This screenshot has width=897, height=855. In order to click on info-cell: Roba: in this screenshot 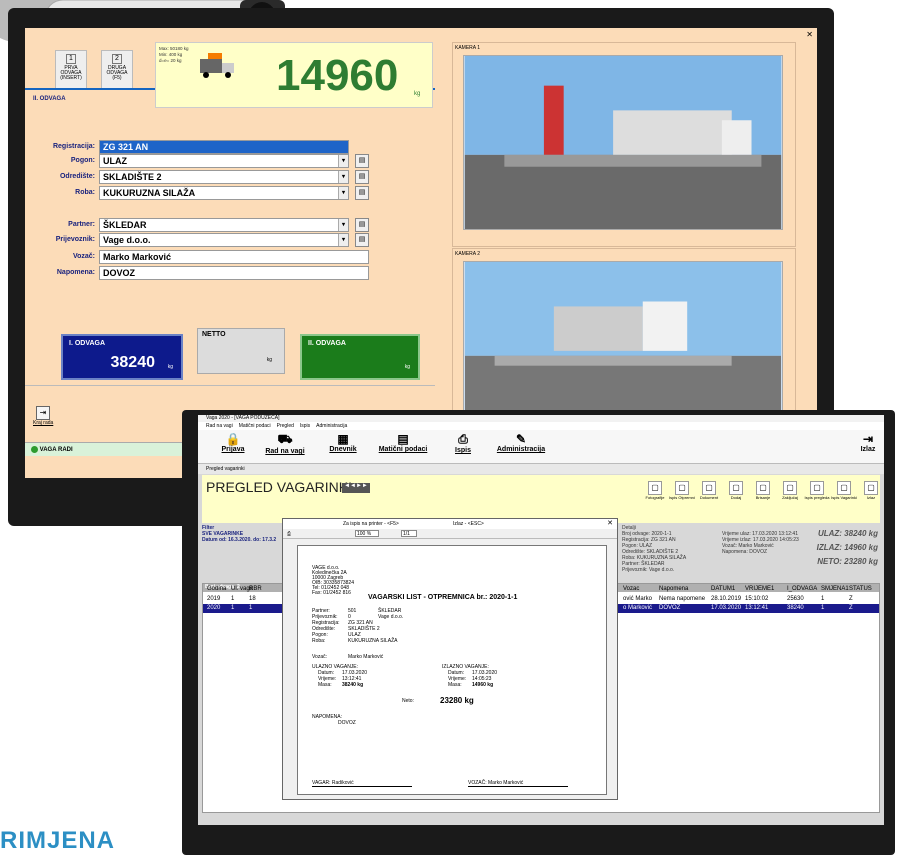, I will do `click(319, 641)`.